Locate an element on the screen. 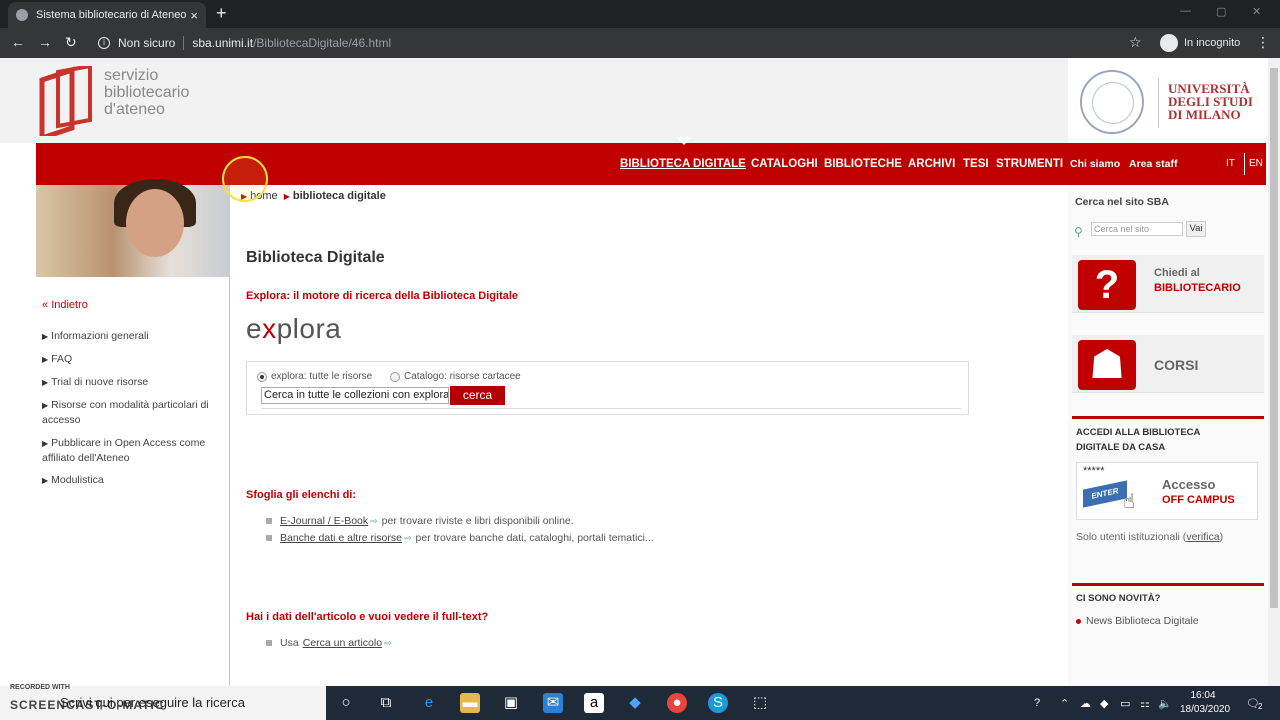 This screenshot has width=1280, height=720. radio-catalogo-dot is located at coordinates (395, 376).